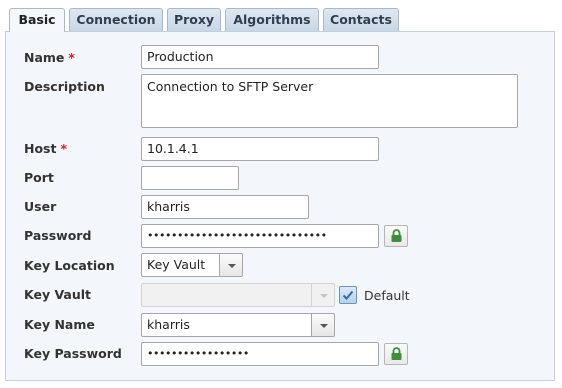  Describe the element at coordinates (40, 206) in the screenshot. I see `user-label: User` at that location.